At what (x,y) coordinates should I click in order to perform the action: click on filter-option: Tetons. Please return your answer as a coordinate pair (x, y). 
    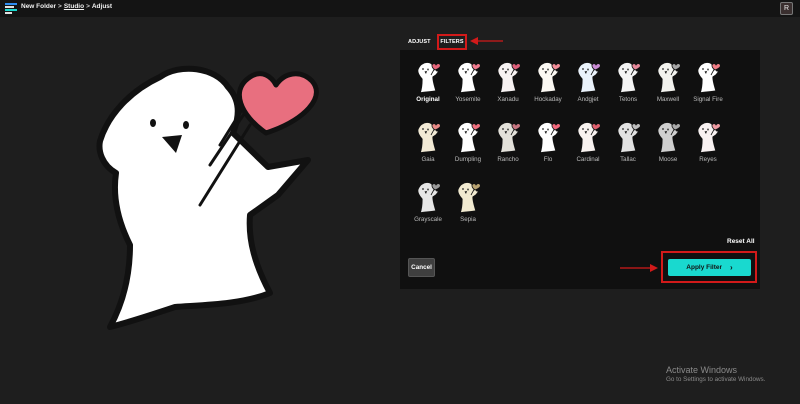
    Looking at the image, I should click on (628, 85).